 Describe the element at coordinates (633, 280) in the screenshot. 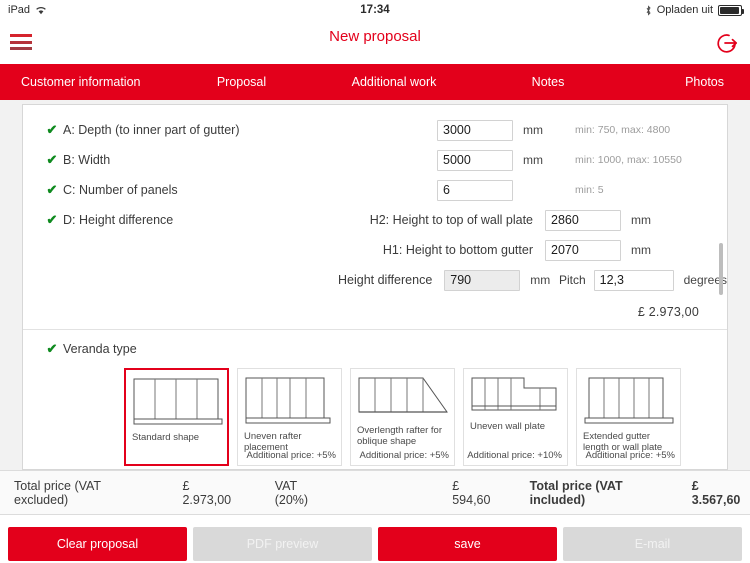

I see `pitch-input` at that location.